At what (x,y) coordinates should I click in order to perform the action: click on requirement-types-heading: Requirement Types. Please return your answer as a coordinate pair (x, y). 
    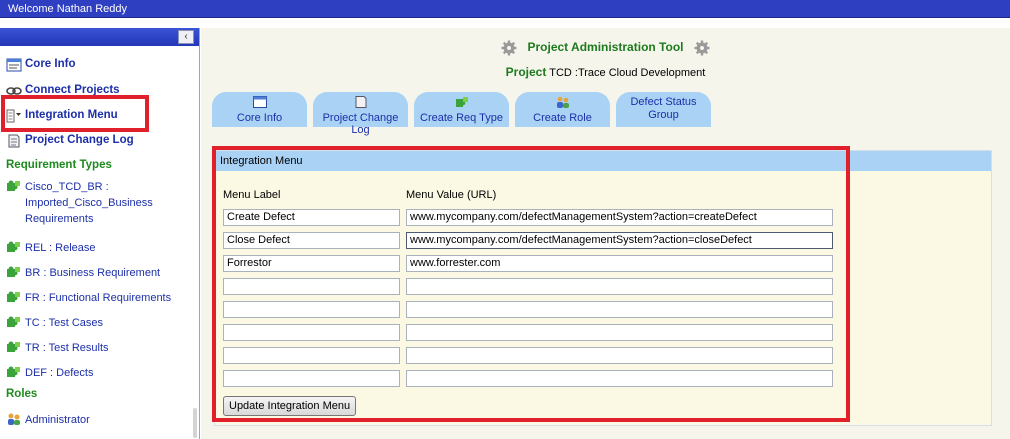
    Looking at the image, I should click on (59, 165).